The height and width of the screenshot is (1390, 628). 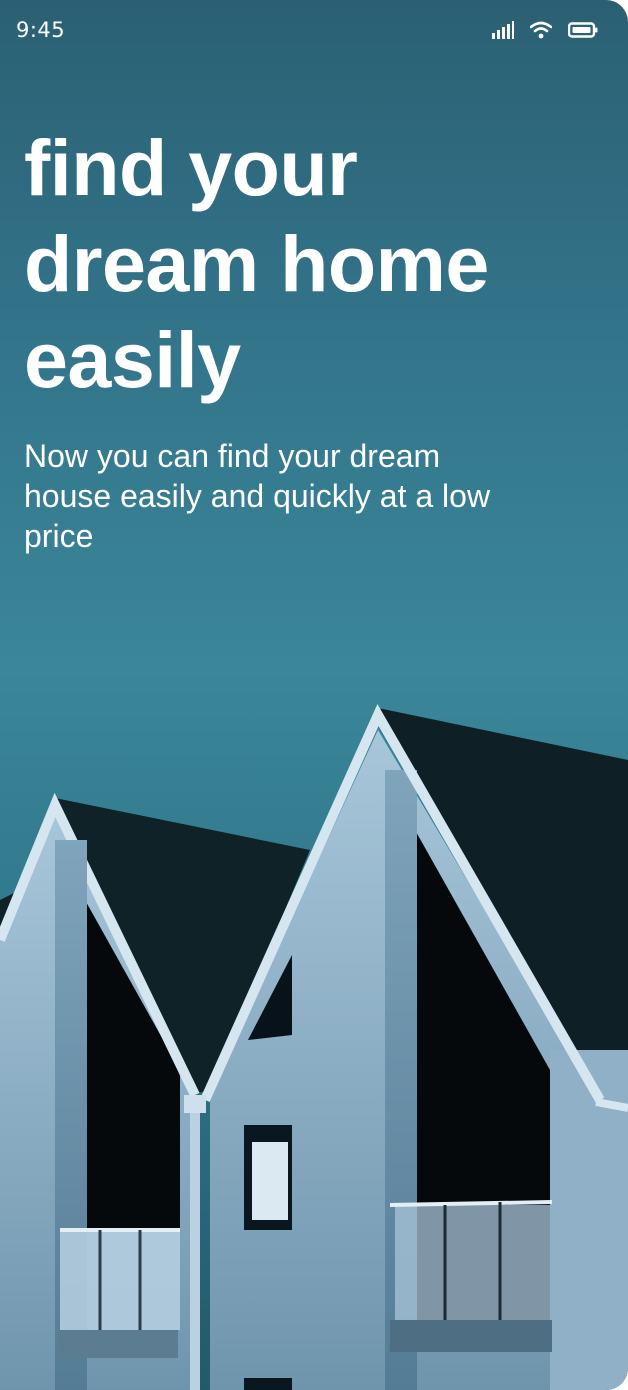 I want to click on battery-icon, so click(x=583, y=30).